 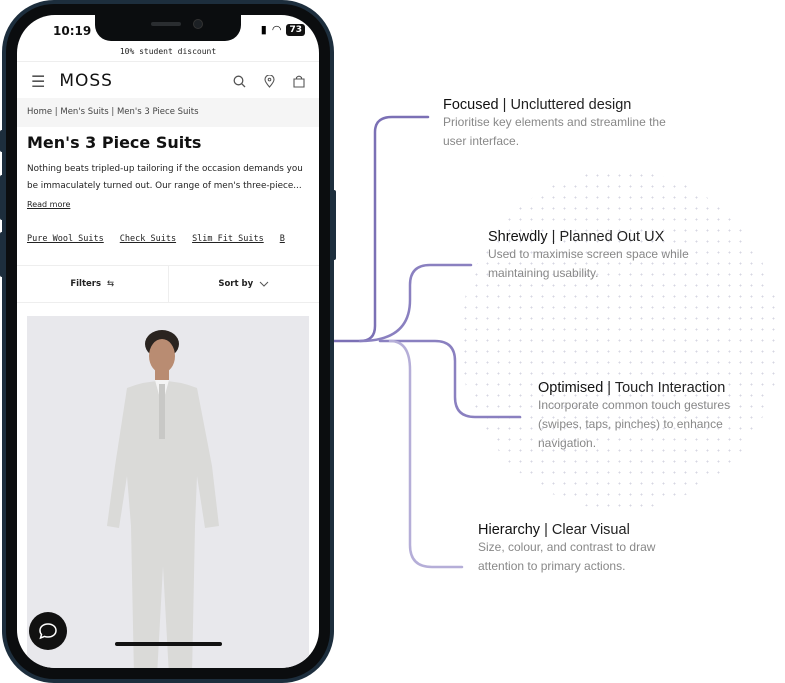 What do you see at coordinates (168, 112) in the screenshot?
I see `breadcrumb: Home | Men's Suits | Men's 3 Piece Suits` at bounding box center [168, 112].